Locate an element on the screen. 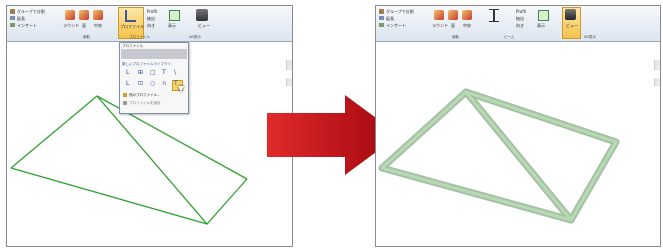 The width and height of the screenshot is (663, 249). profile-library-title: 新しいプロファイルライブラリ is located at coordinates (146, 64).